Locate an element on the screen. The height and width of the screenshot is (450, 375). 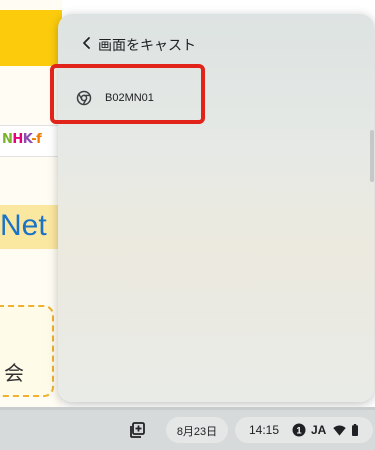
clock-text: 14:15 is located at coordinates (264, 430).